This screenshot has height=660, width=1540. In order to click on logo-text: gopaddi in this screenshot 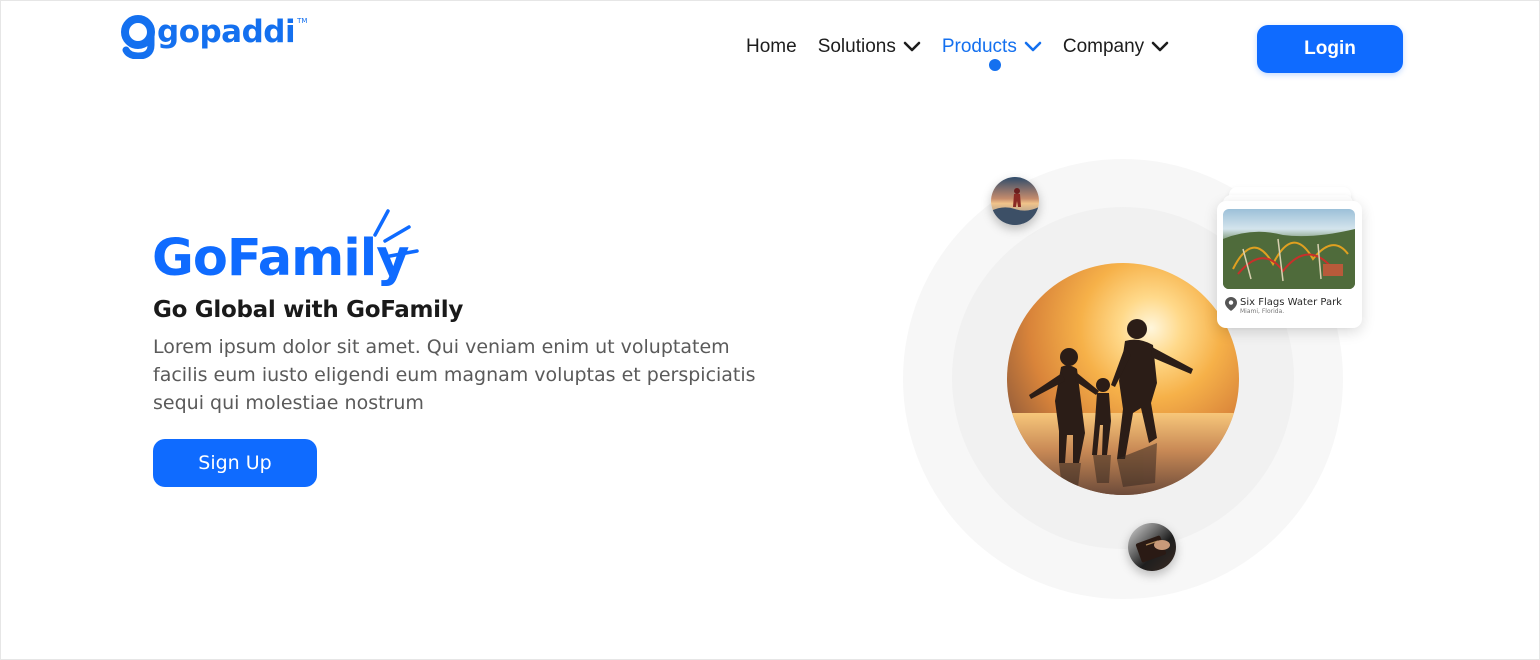, I will do `click(226, 32)`.